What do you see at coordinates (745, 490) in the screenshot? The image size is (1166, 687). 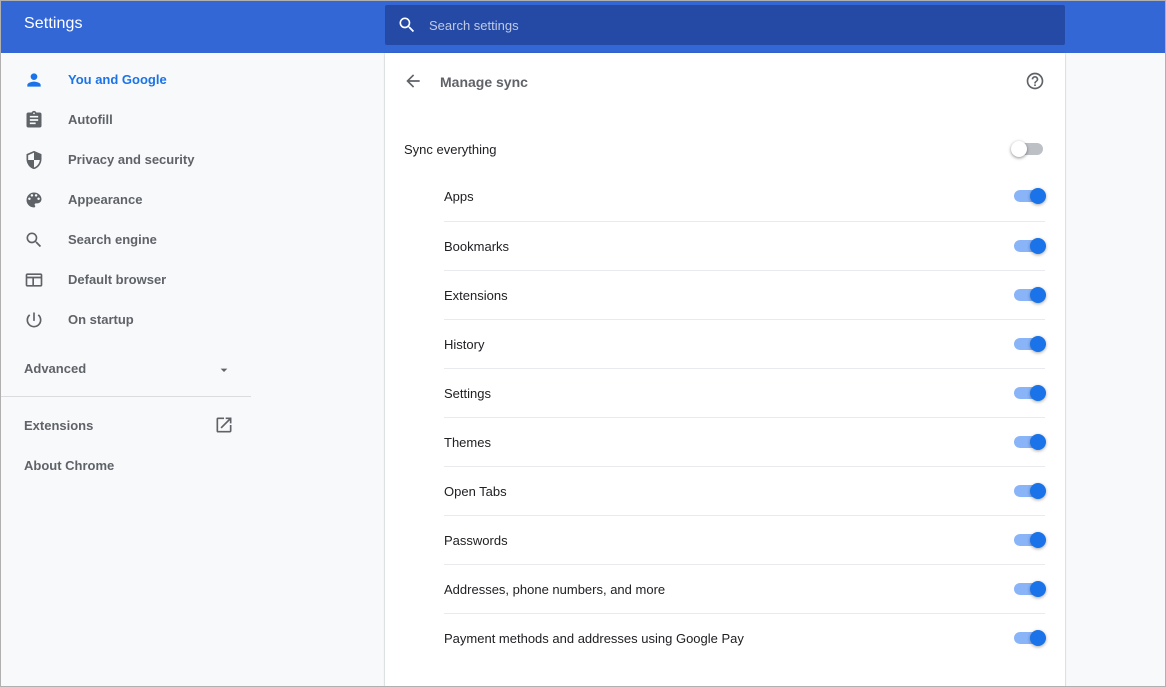 I see `sync-row-open-tabs: Open Tabs` at bounding box center [745, 490].